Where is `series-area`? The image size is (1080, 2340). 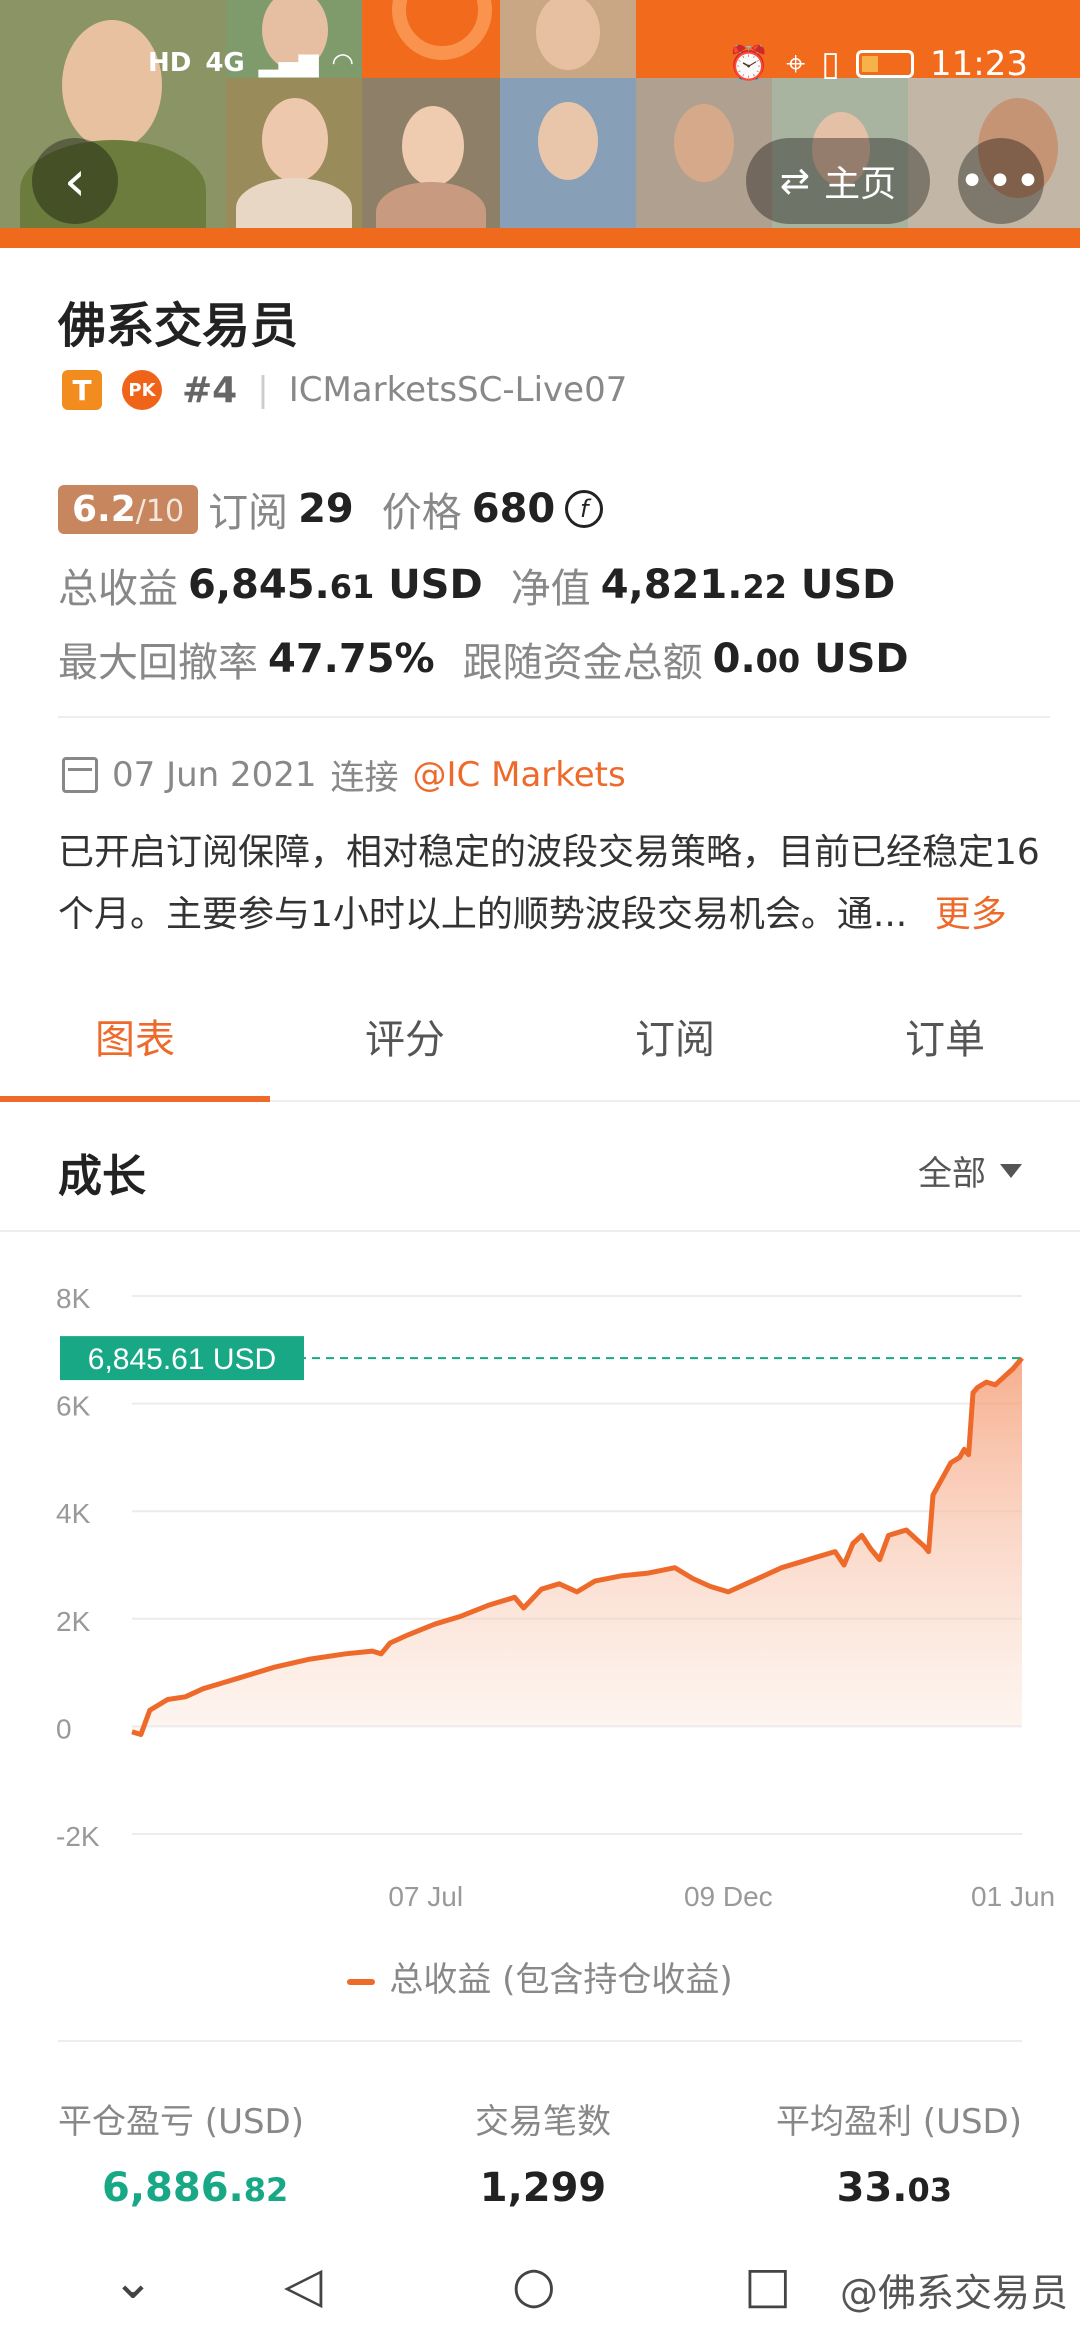
series-area is located at coordinates (577, 1546).